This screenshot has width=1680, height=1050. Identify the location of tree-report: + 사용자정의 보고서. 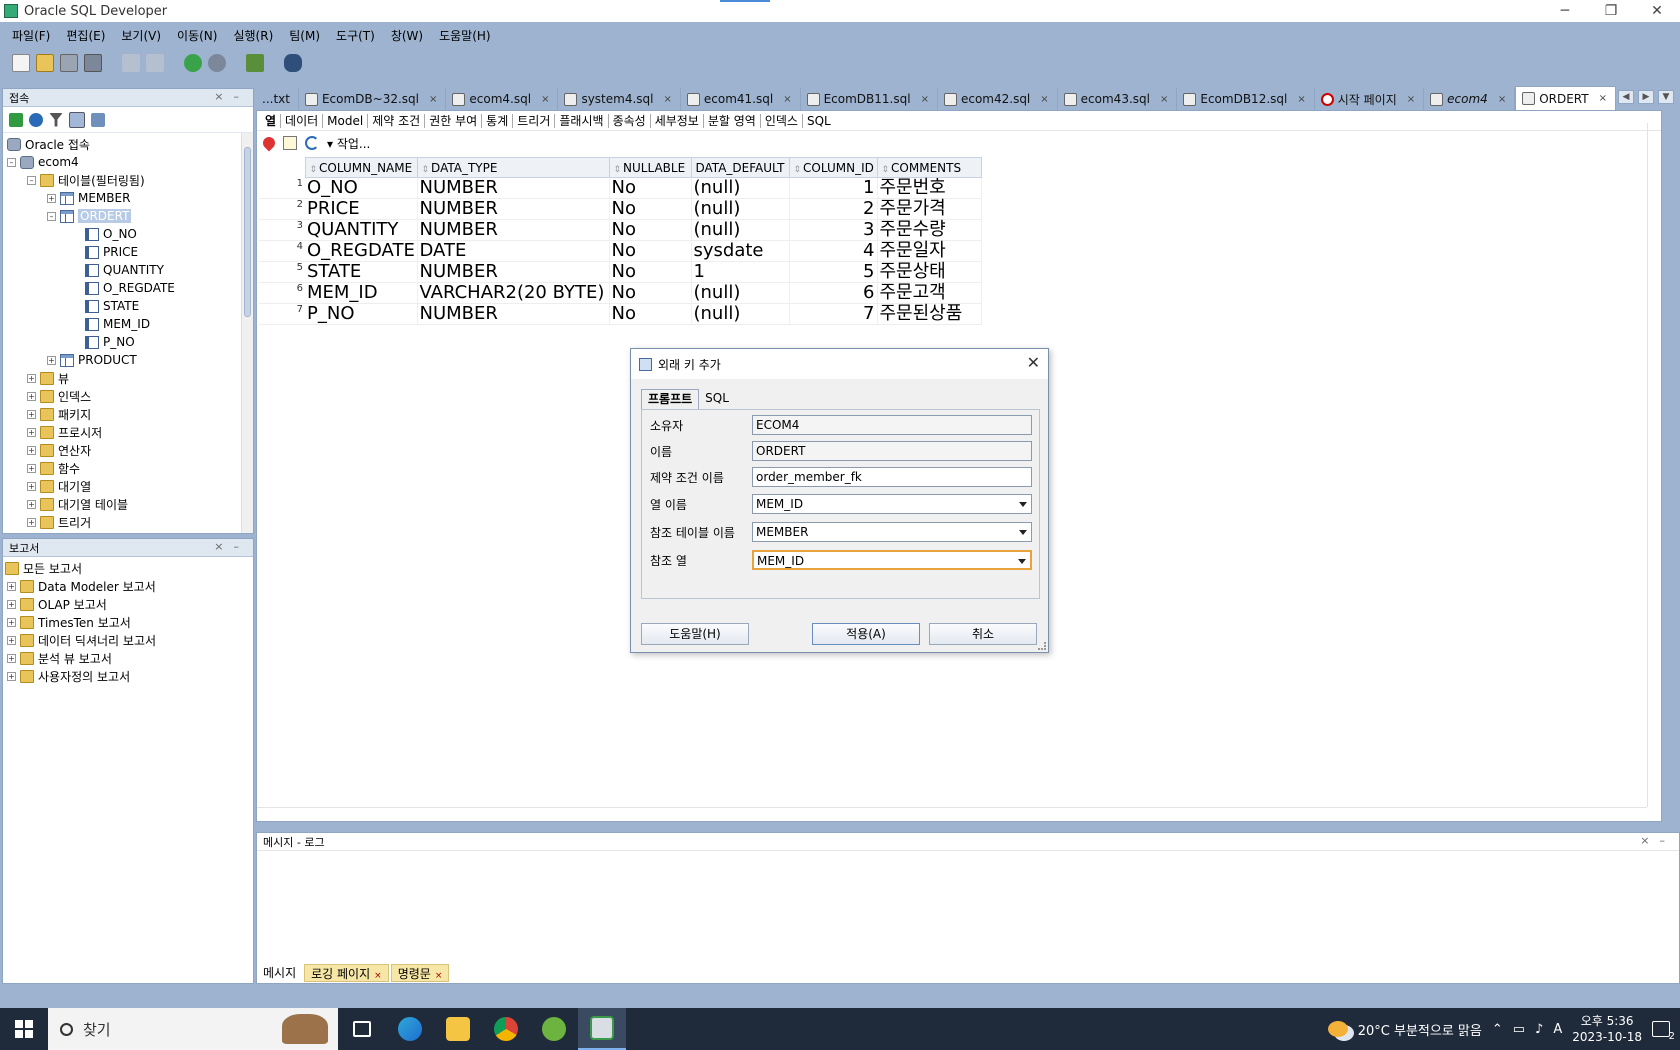
(68, 676).